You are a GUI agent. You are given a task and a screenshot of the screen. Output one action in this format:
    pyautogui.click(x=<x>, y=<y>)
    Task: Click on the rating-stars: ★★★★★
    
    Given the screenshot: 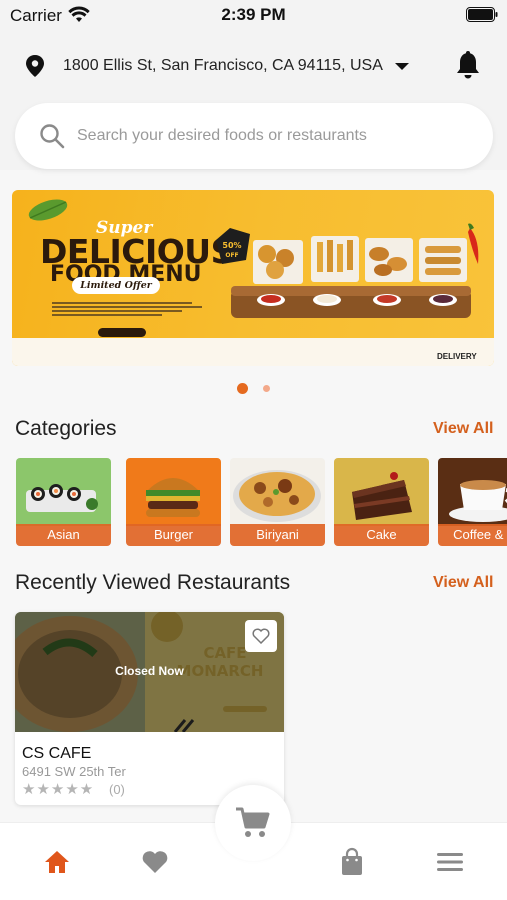 What is the action you would take?
    pyautogui.click(x=58, y=789)
    